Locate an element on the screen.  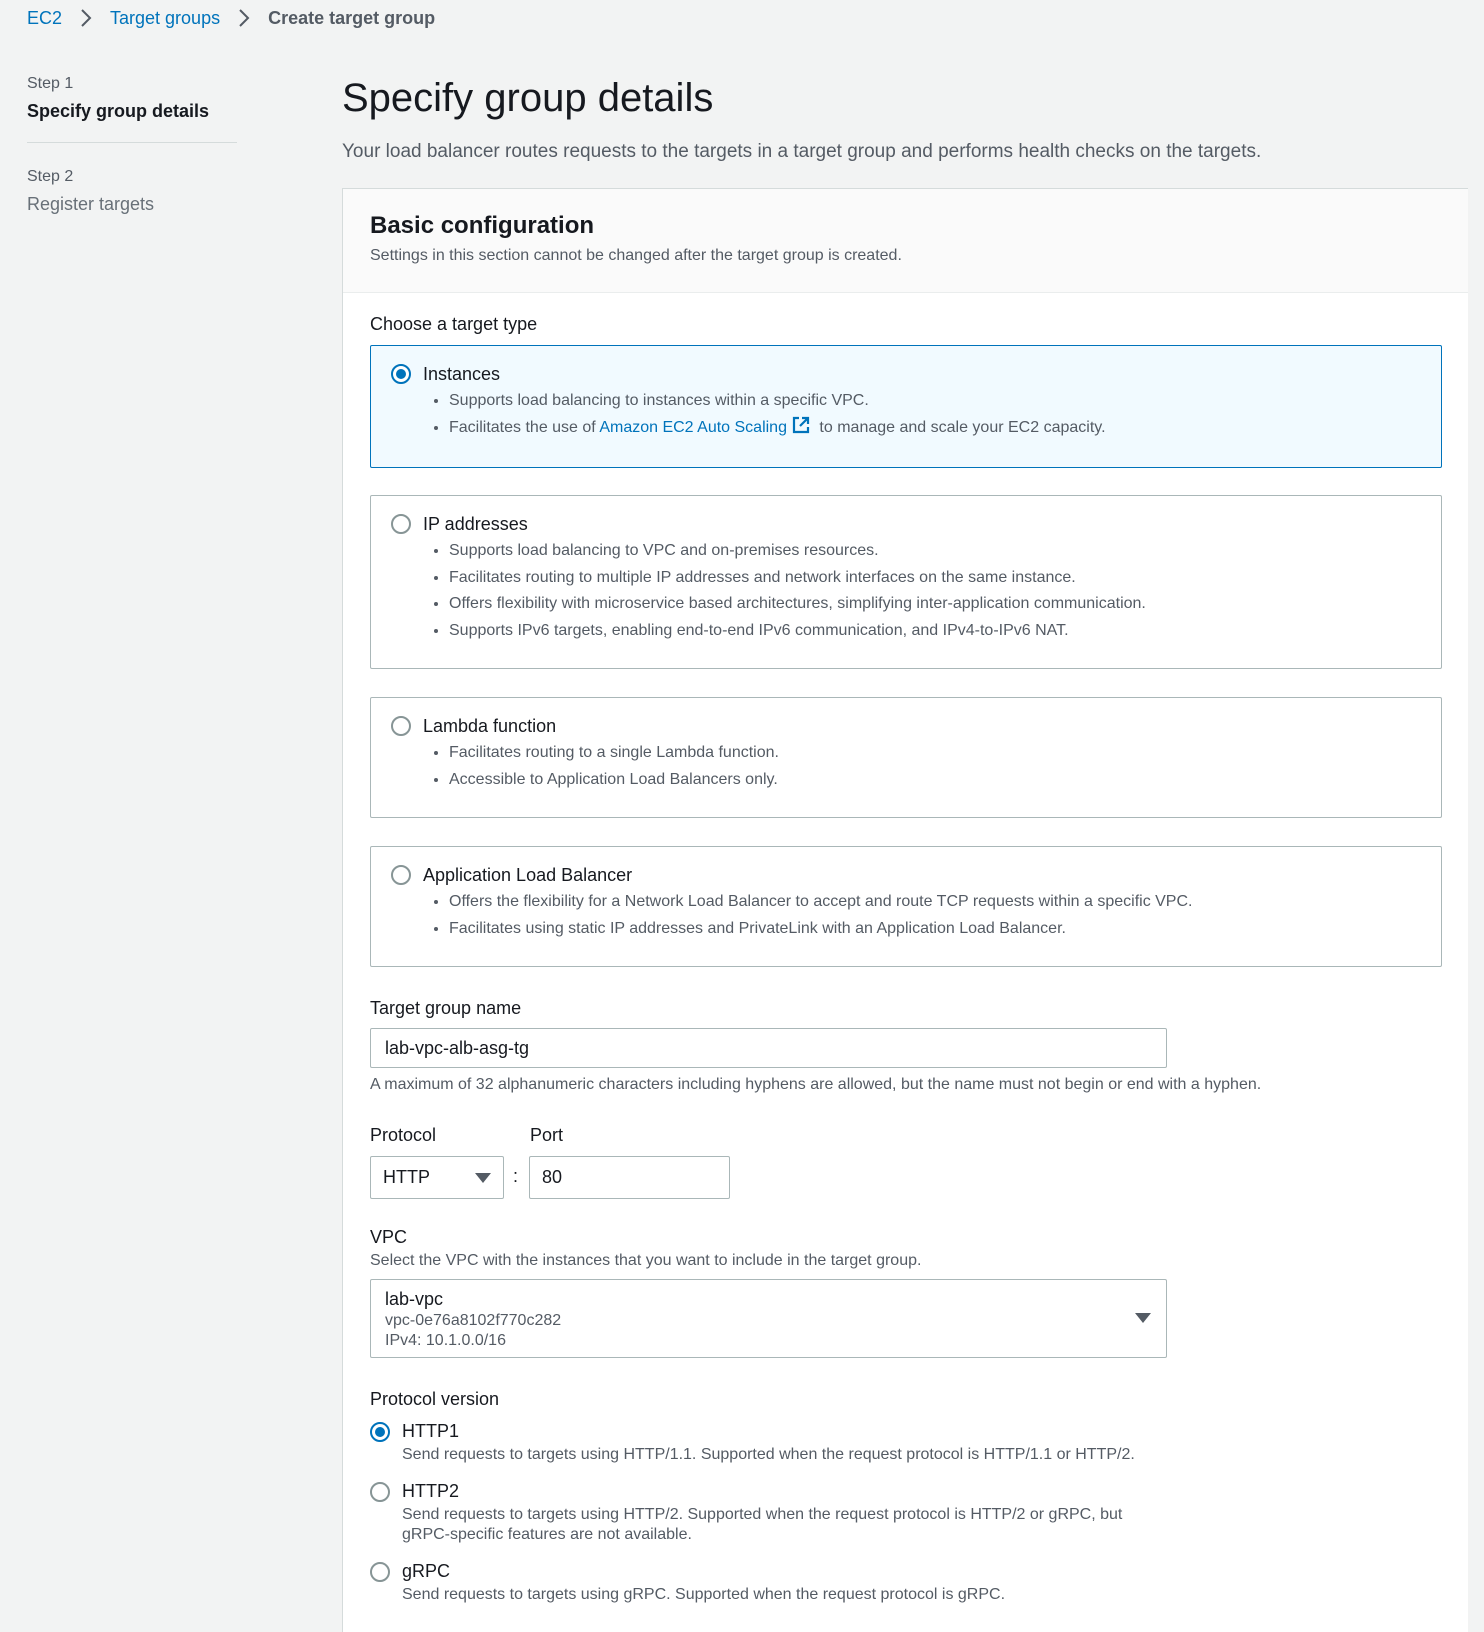
vpc-label: VPC is located at coordinates (389, 1237).